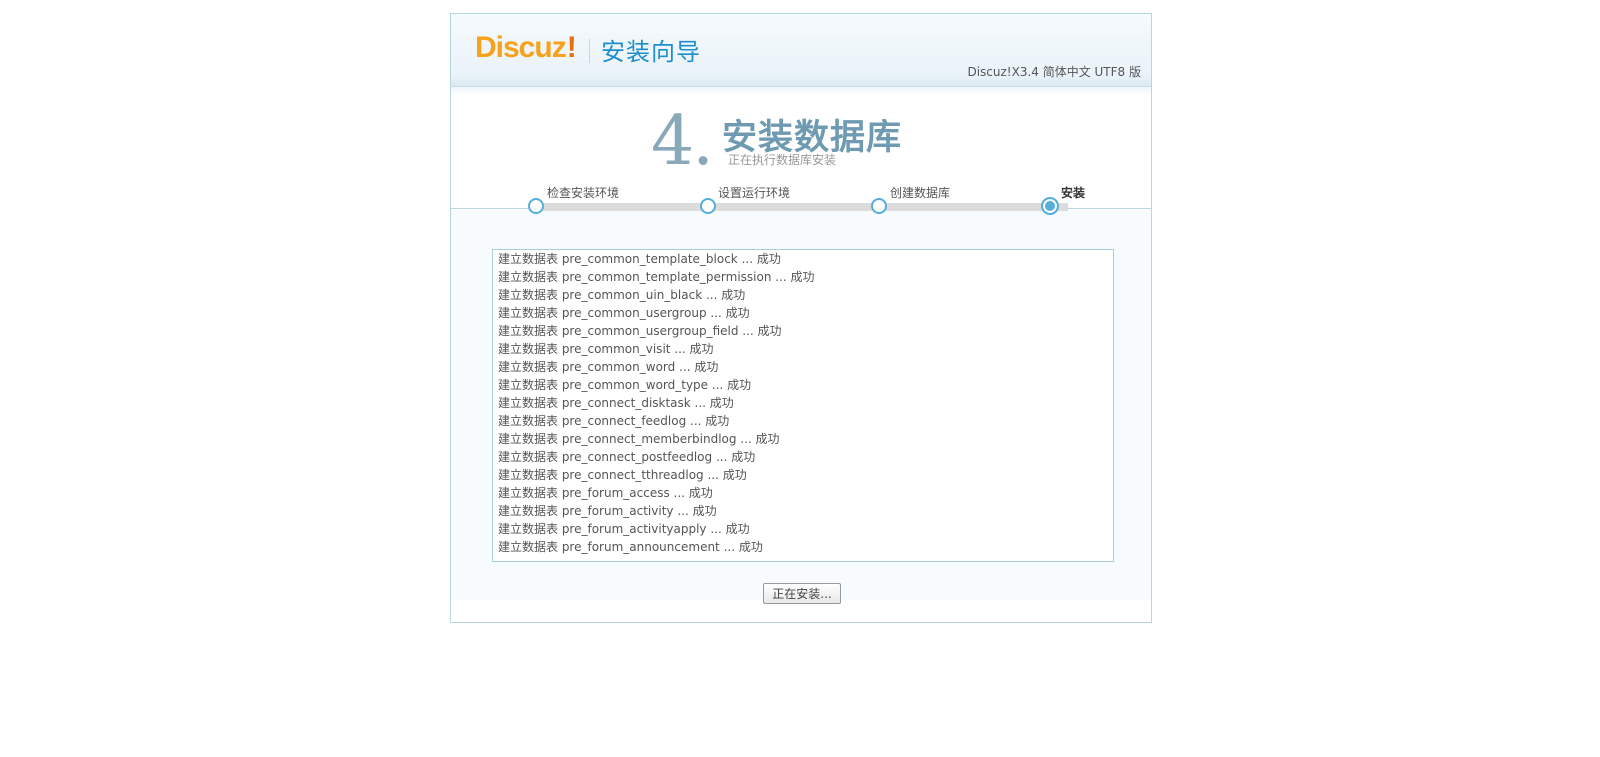  I want to click on step-label-create-db: 创建数据库, so click(920, 193).